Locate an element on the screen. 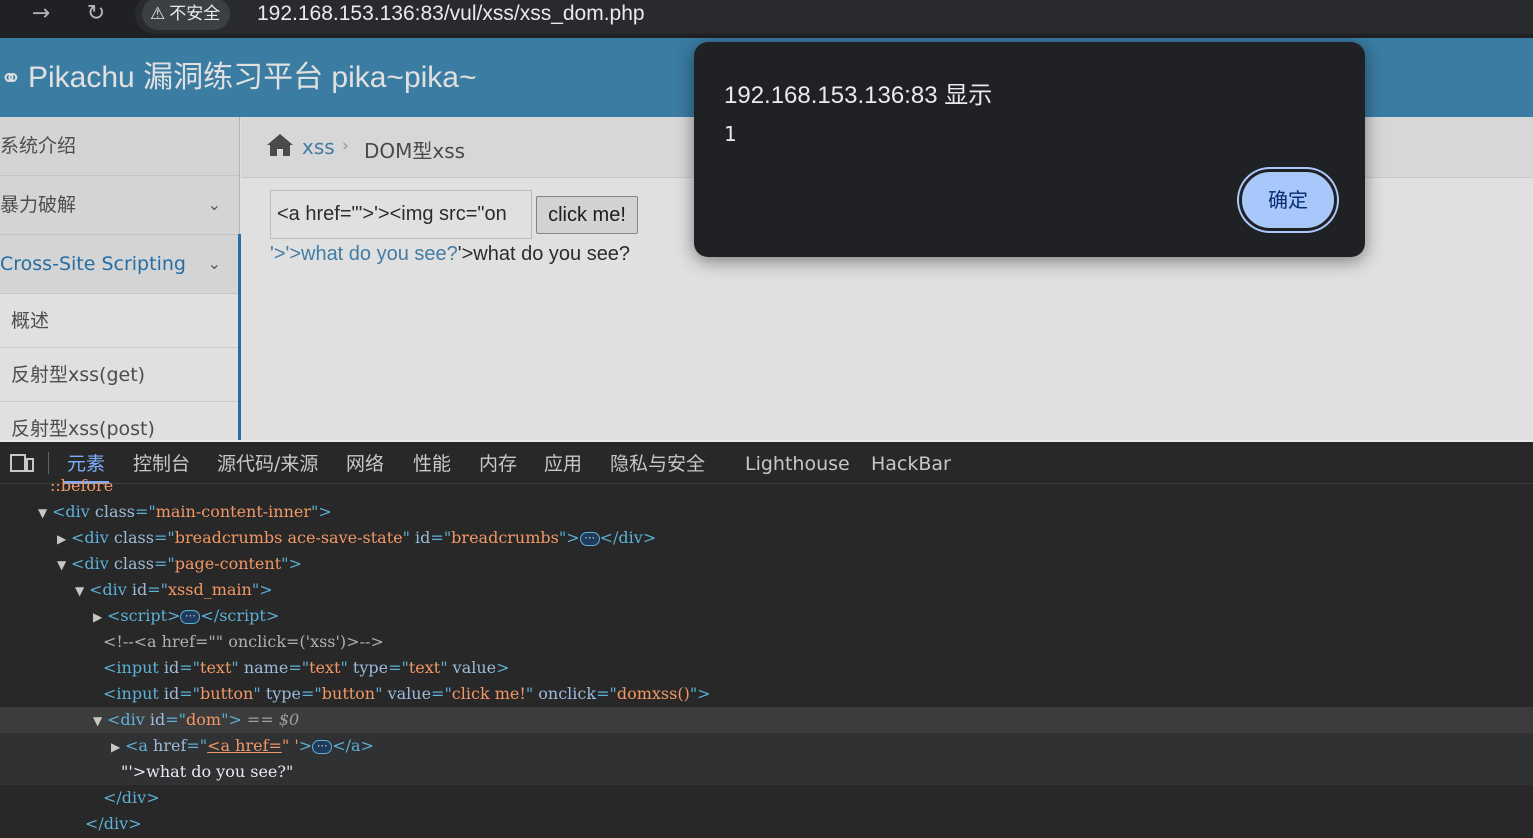 Image resolution: width=1533 pixels, height=838 pixels. tree-line-main-content: ▼ <div class="main-content-inner"> is located at coordinates (766, 512).